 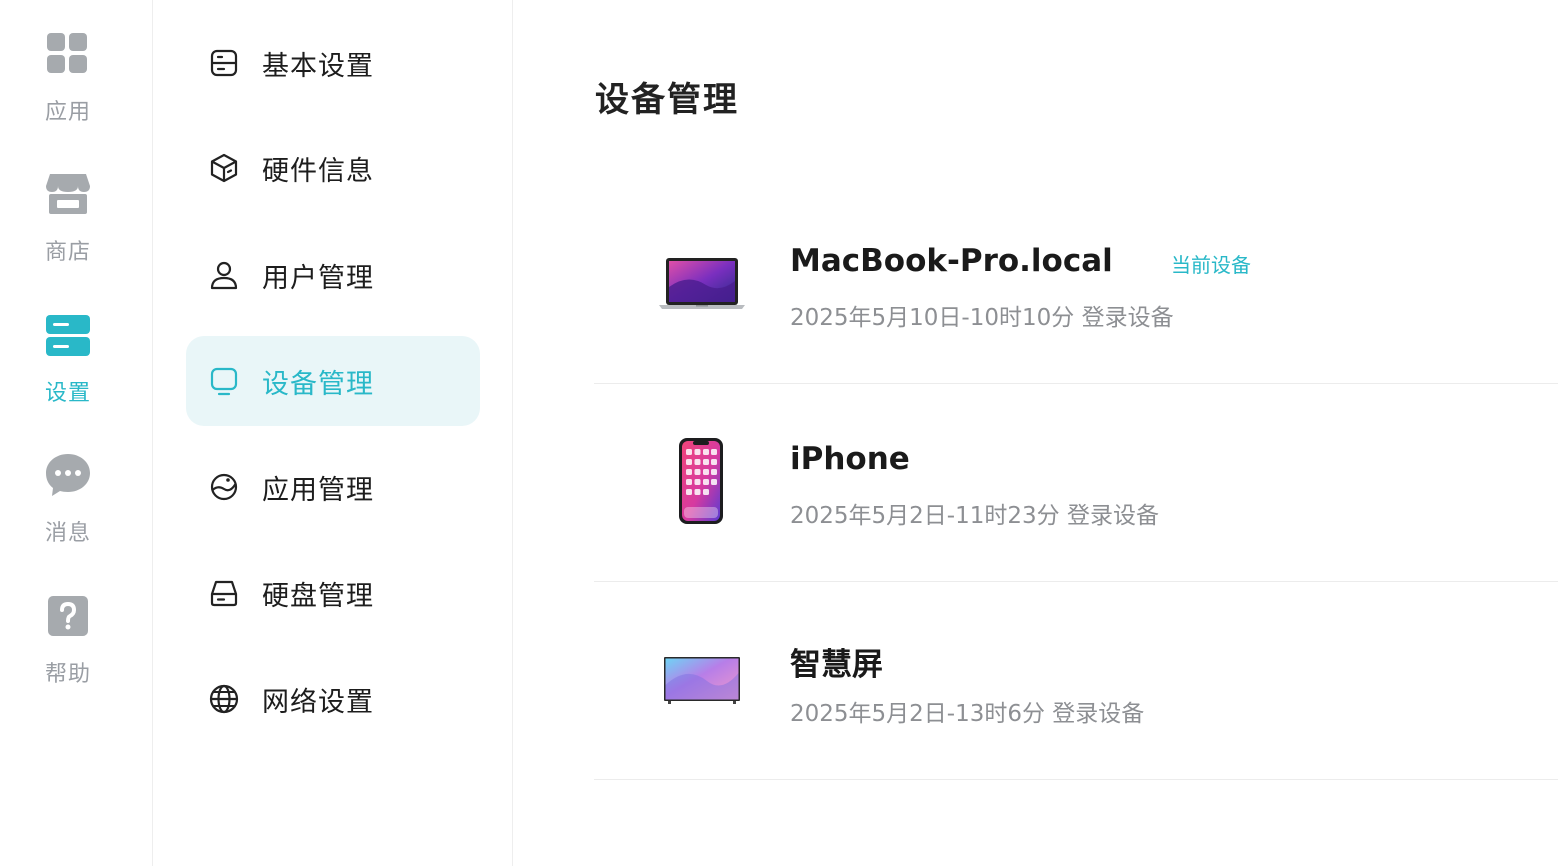 I want to click on device-name: 智慧屏, so click(x=836, y=665).